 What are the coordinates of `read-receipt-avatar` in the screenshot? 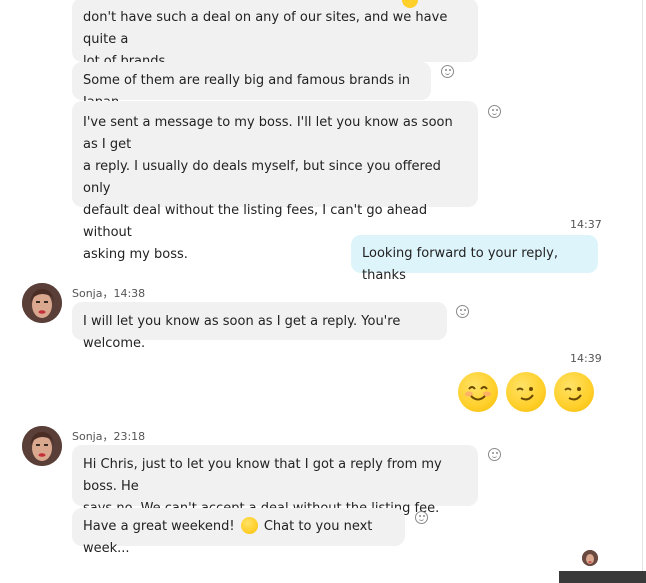 It's located at (590, 558).